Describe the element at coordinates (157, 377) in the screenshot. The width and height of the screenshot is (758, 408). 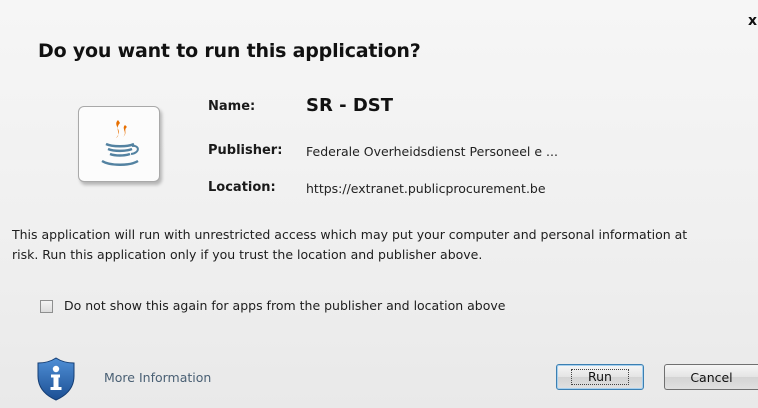
I see `more-information-link: More Information` at that location.